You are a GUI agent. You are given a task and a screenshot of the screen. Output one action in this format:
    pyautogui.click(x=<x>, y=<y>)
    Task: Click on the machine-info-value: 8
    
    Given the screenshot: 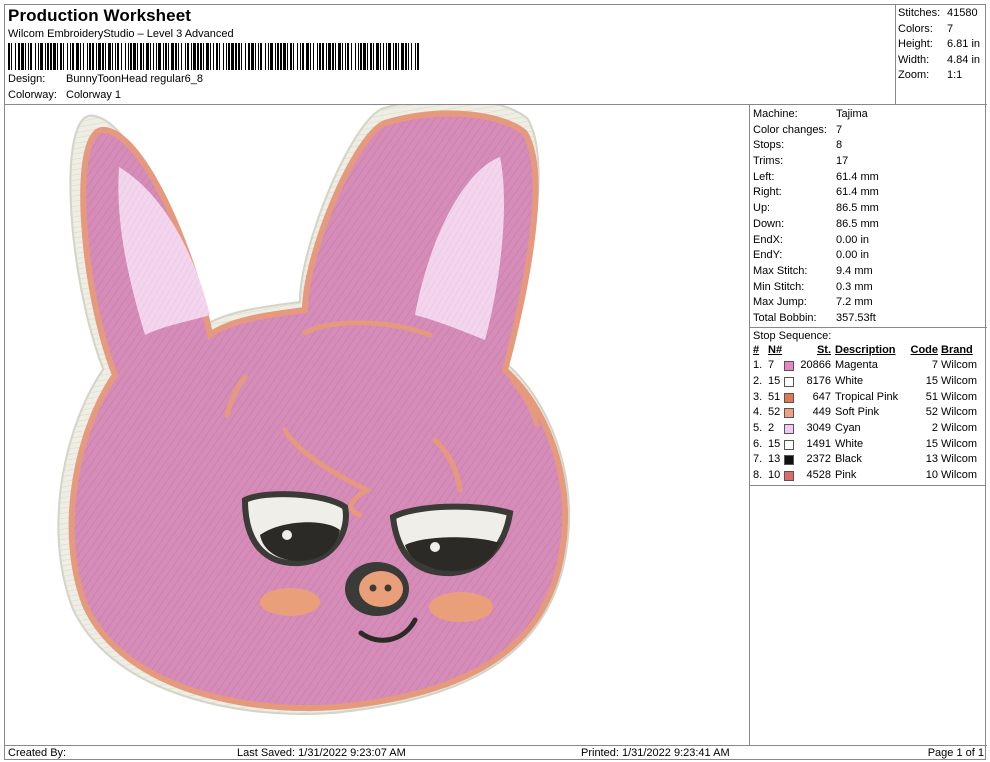 What is the action you would take?
    pyautogui.click(x=839, y=145)
    